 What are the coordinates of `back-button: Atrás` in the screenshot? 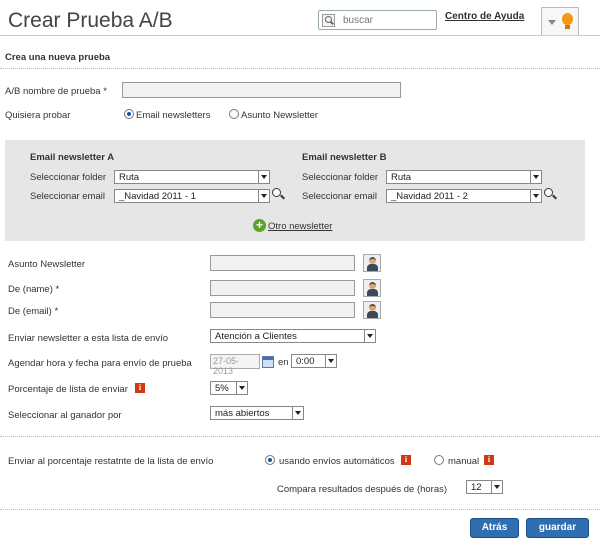 It's located at (494, 528).